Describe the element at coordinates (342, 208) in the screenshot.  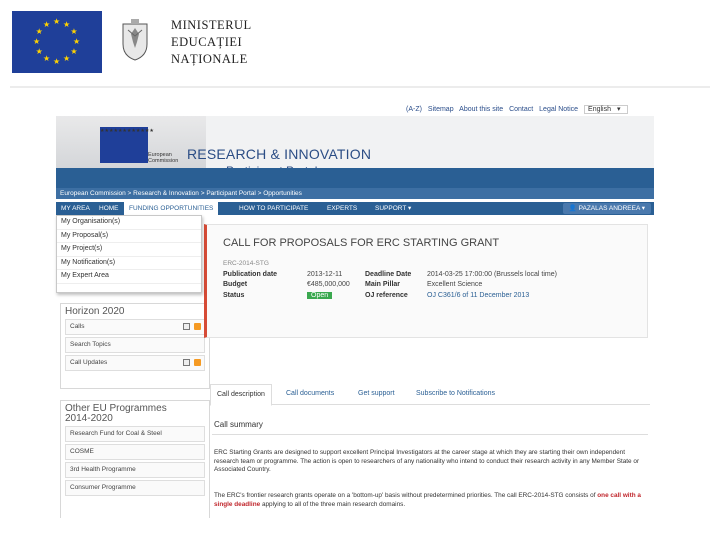
I see `nav-experts: EXPERTS` at that location.